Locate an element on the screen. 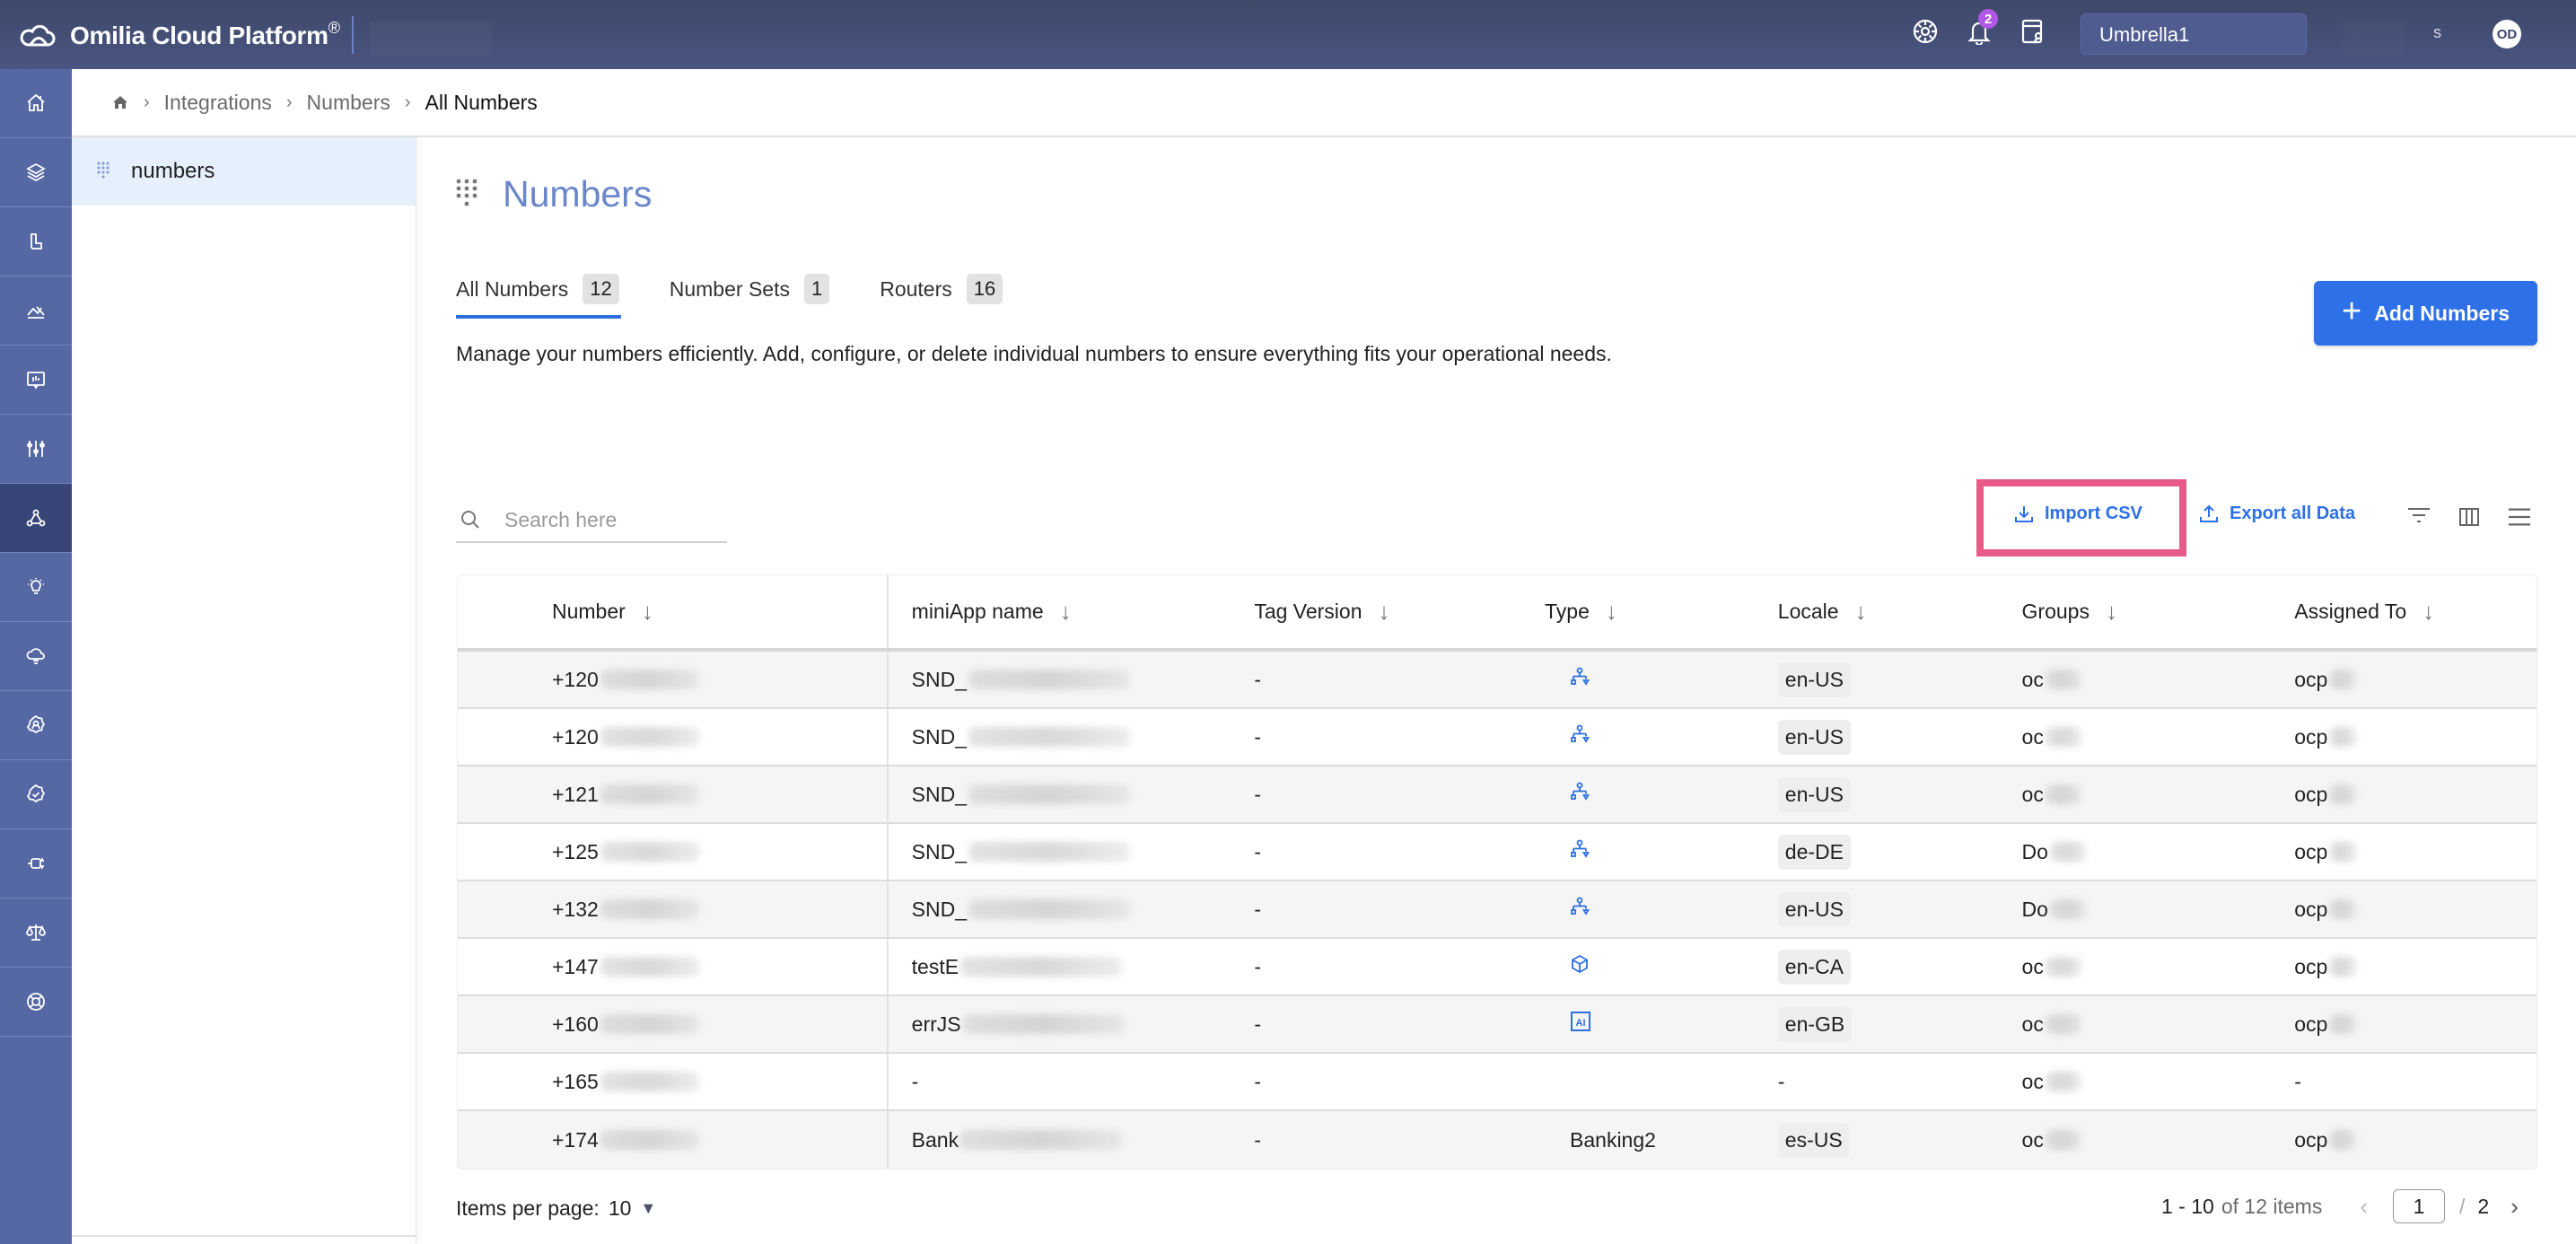  license-key-icon is located at coordinates (2033, 32).